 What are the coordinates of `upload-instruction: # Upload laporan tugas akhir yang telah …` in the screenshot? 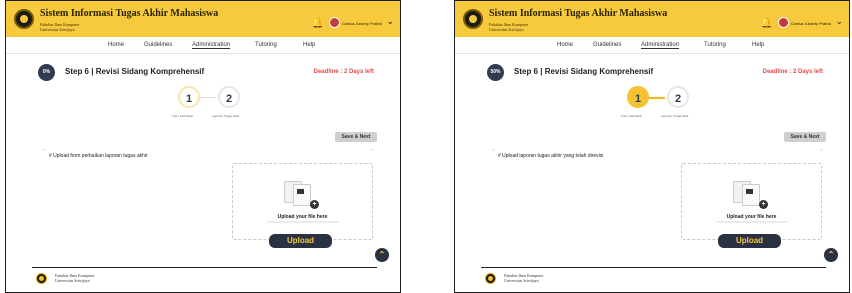 It's located at (551, 156).